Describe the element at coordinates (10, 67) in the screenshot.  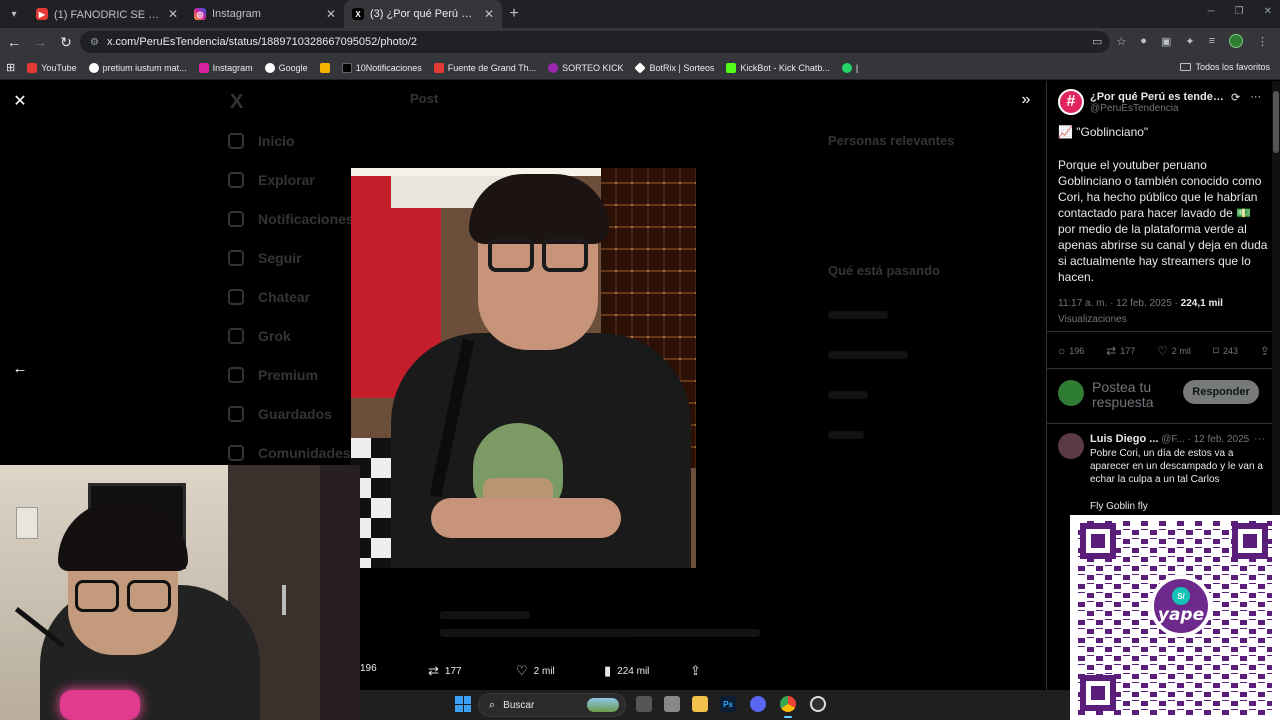
I see `apps-icon: ⊞` at that location.